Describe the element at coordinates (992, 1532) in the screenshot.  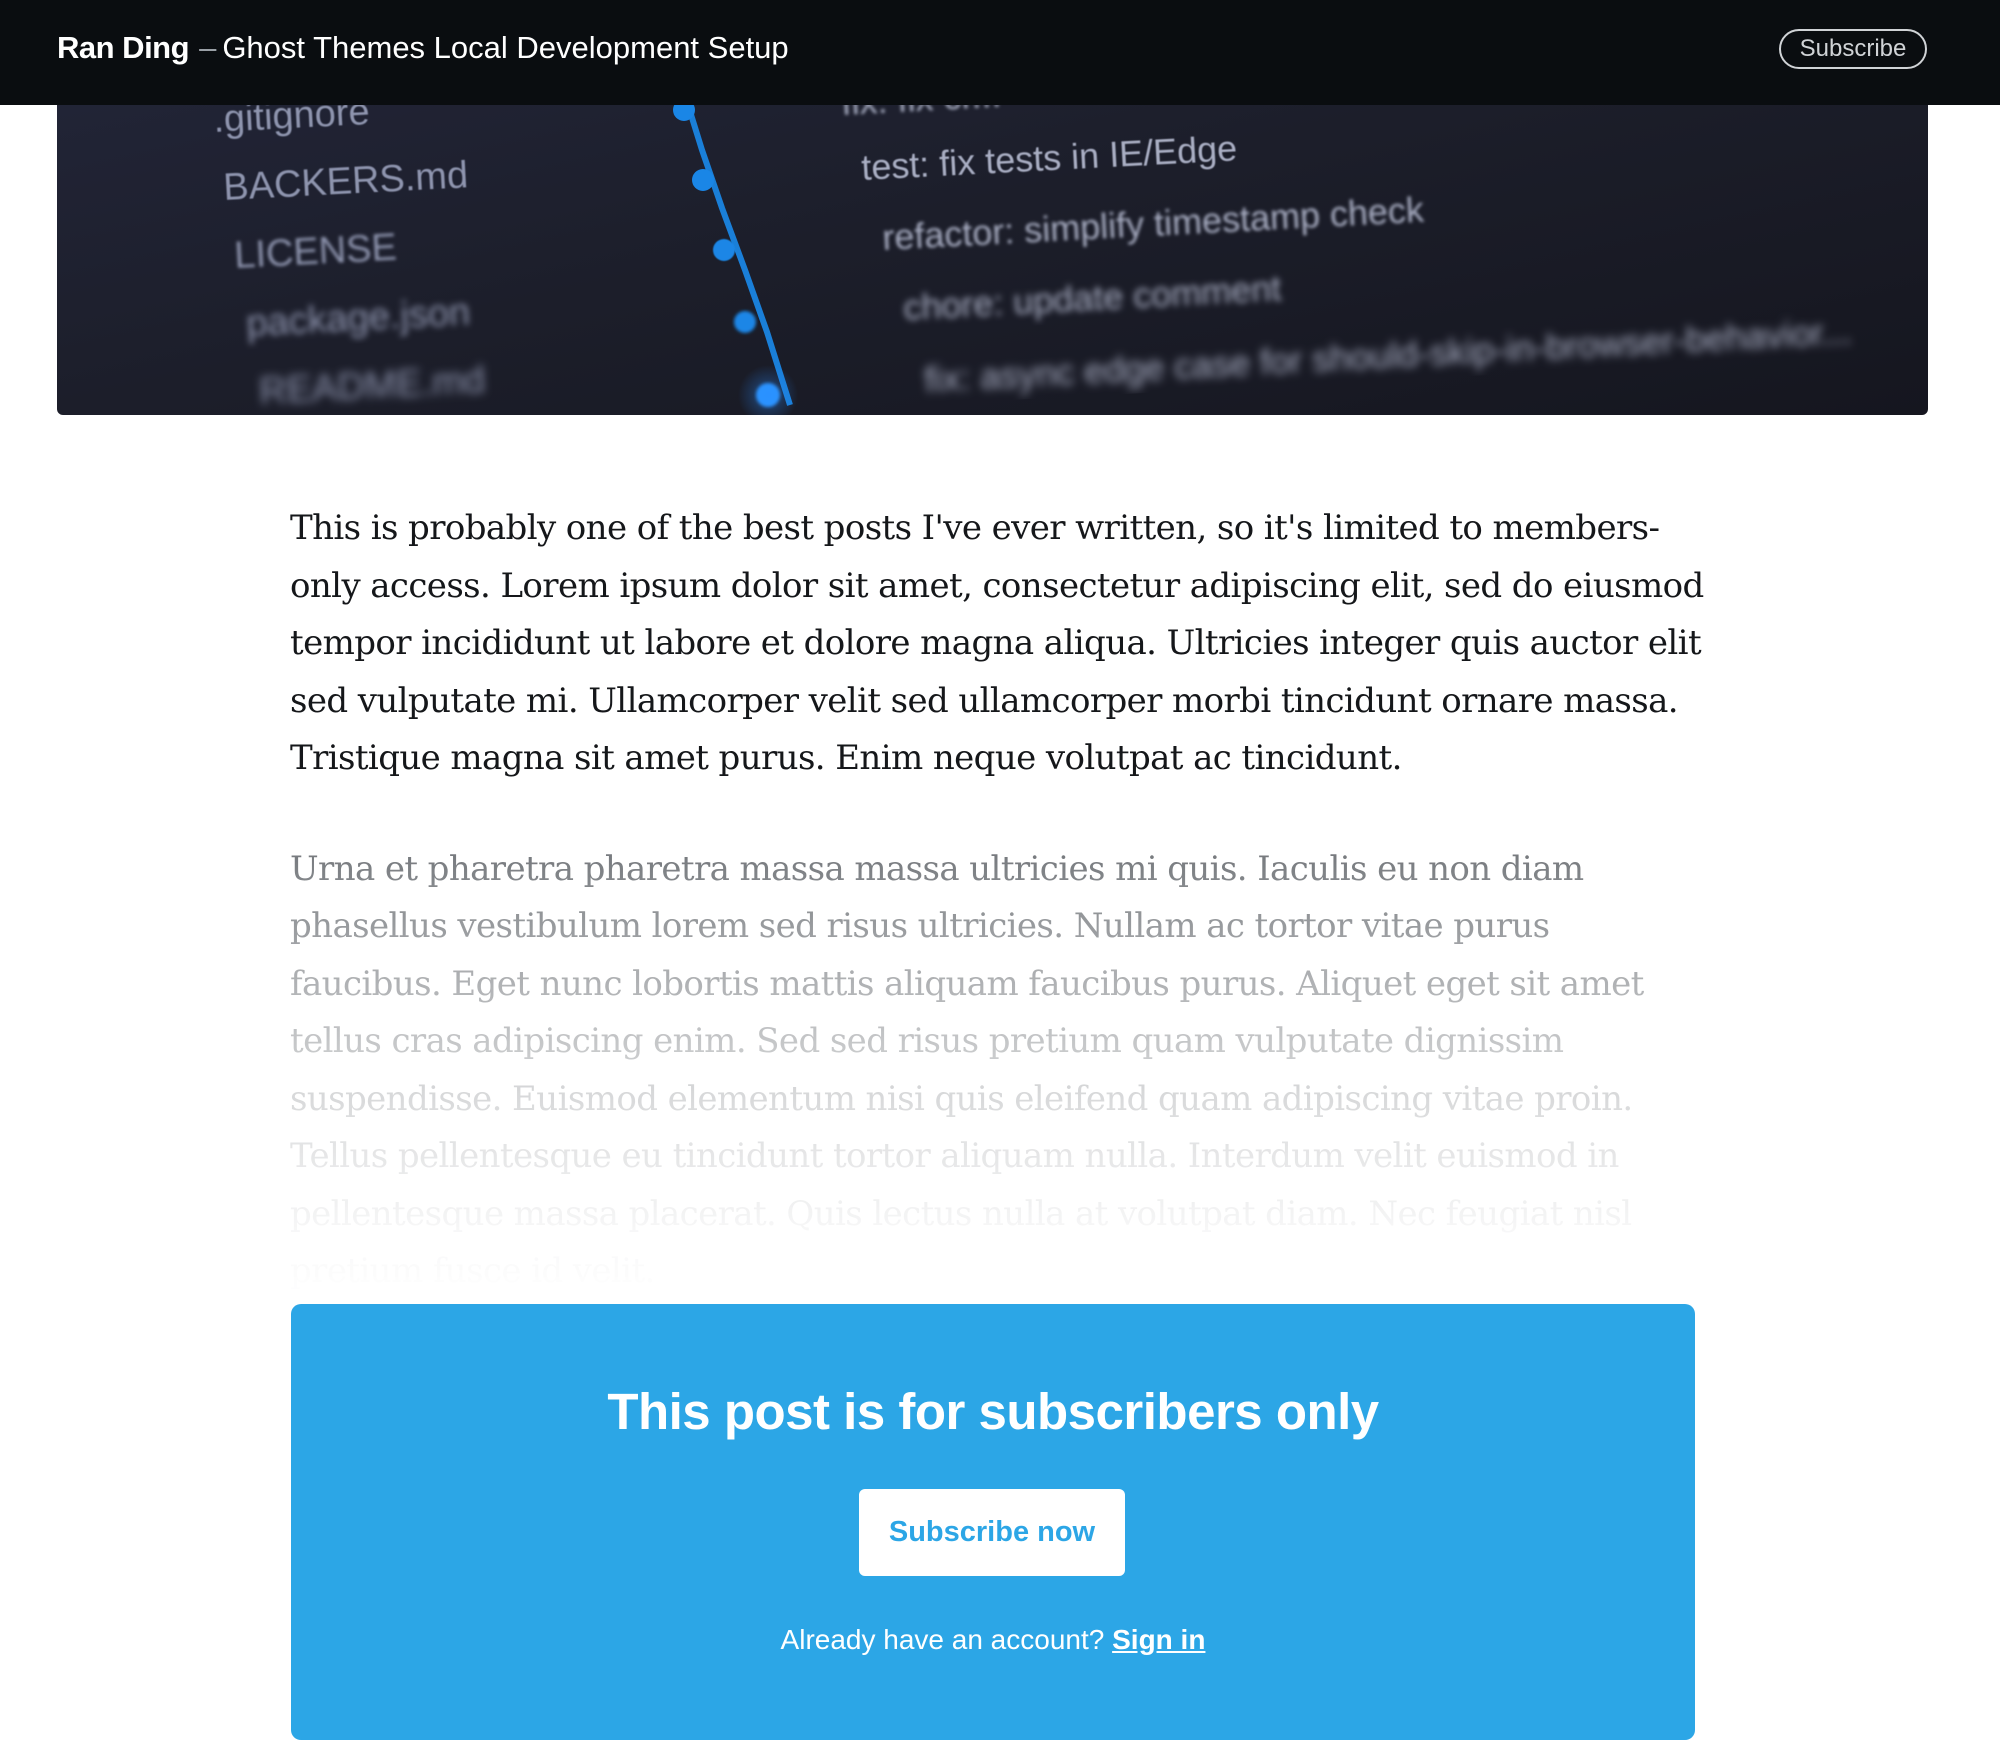
I see `subscribe-now-button: Subscribe now` at that location.